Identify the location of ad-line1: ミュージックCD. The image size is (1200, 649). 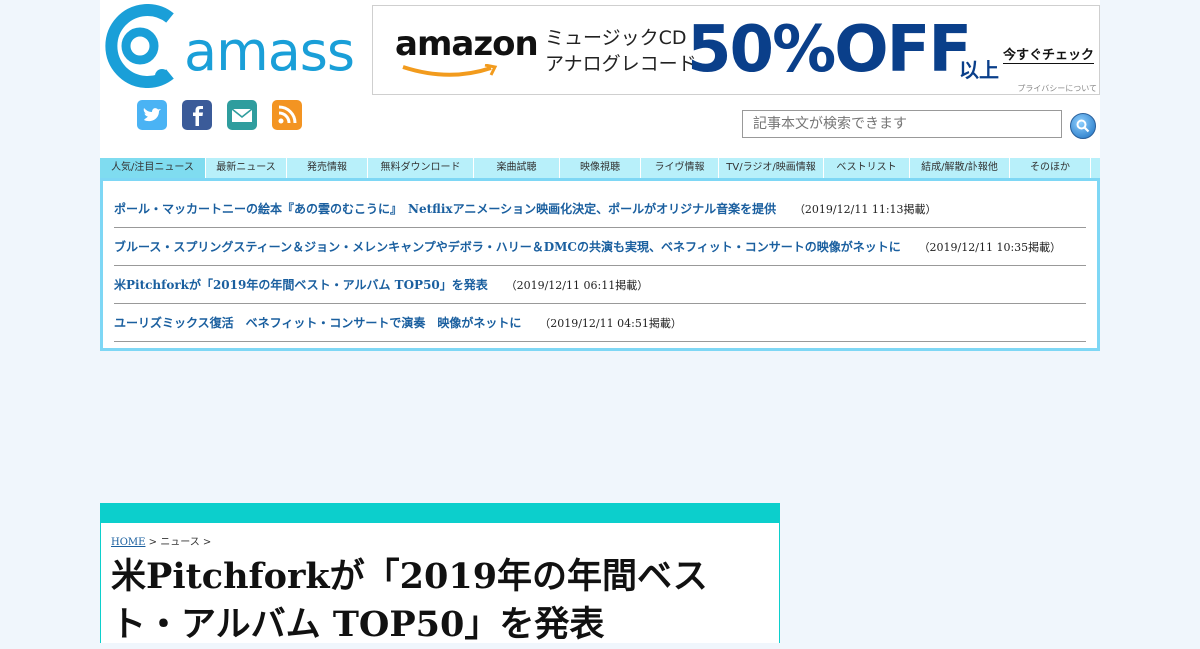
(616, 38).